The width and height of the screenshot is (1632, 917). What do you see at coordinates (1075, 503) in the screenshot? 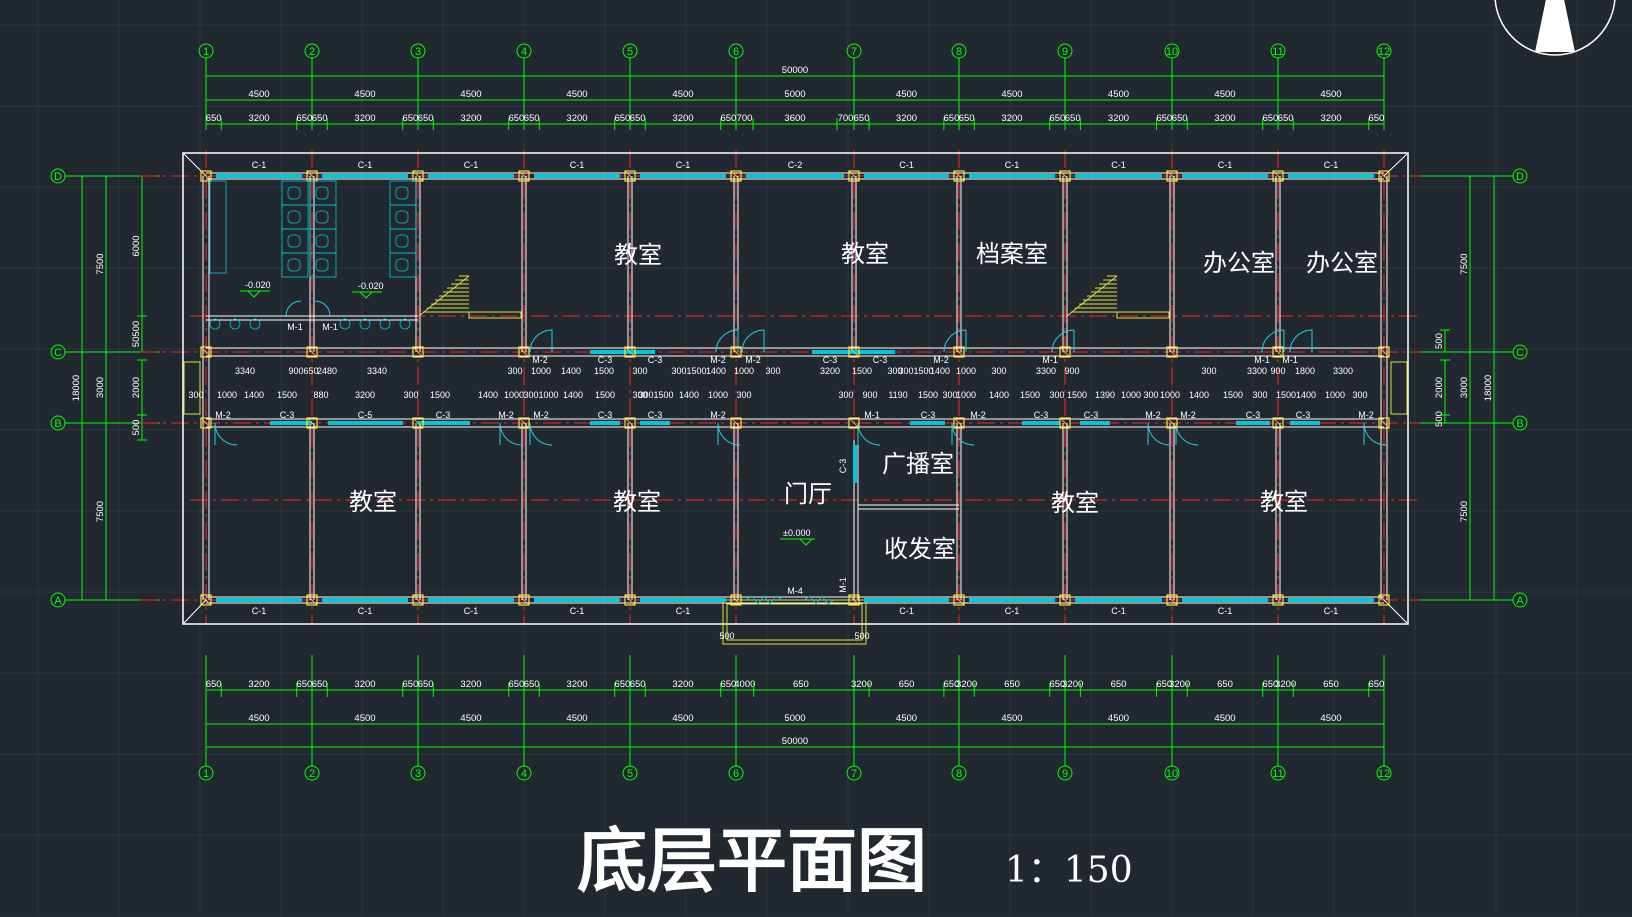
I see `room-label: 教室` at bounding box center [1075, 503].